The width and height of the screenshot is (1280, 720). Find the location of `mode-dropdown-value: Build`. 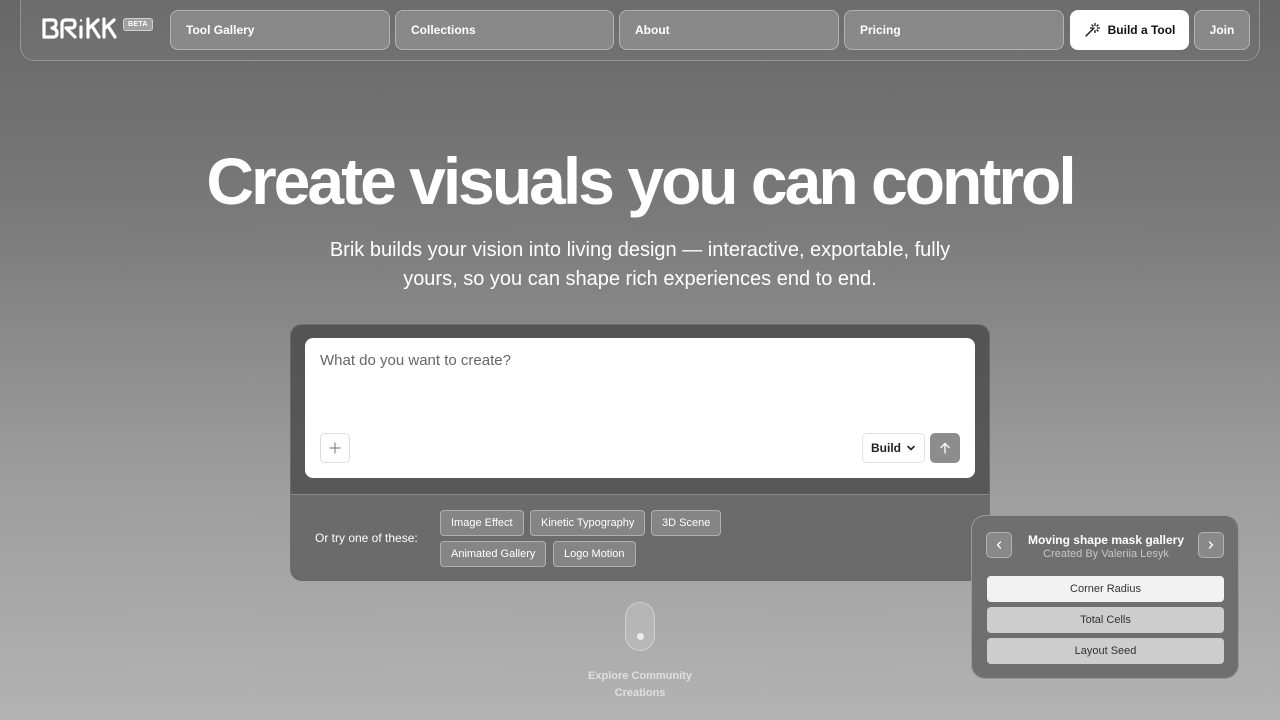

mode-dropdown-value: Build is located at coordinates (886, 448).